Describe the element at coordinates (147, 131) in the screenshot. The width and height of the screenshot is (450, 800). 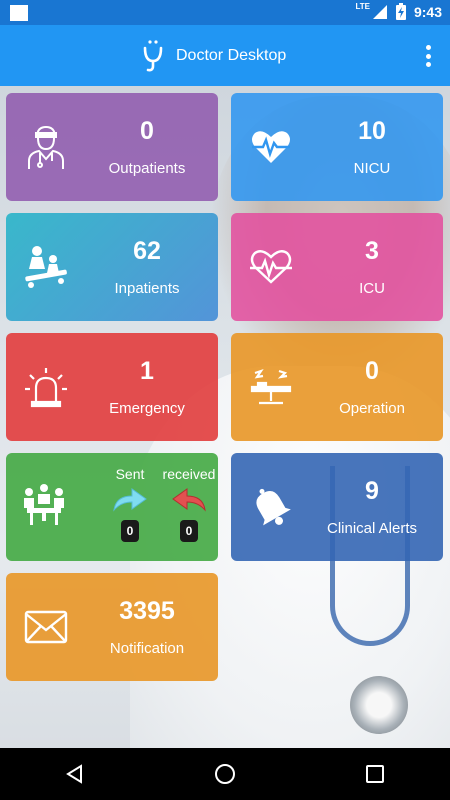
I see `outpatients-count: 0` at that location.